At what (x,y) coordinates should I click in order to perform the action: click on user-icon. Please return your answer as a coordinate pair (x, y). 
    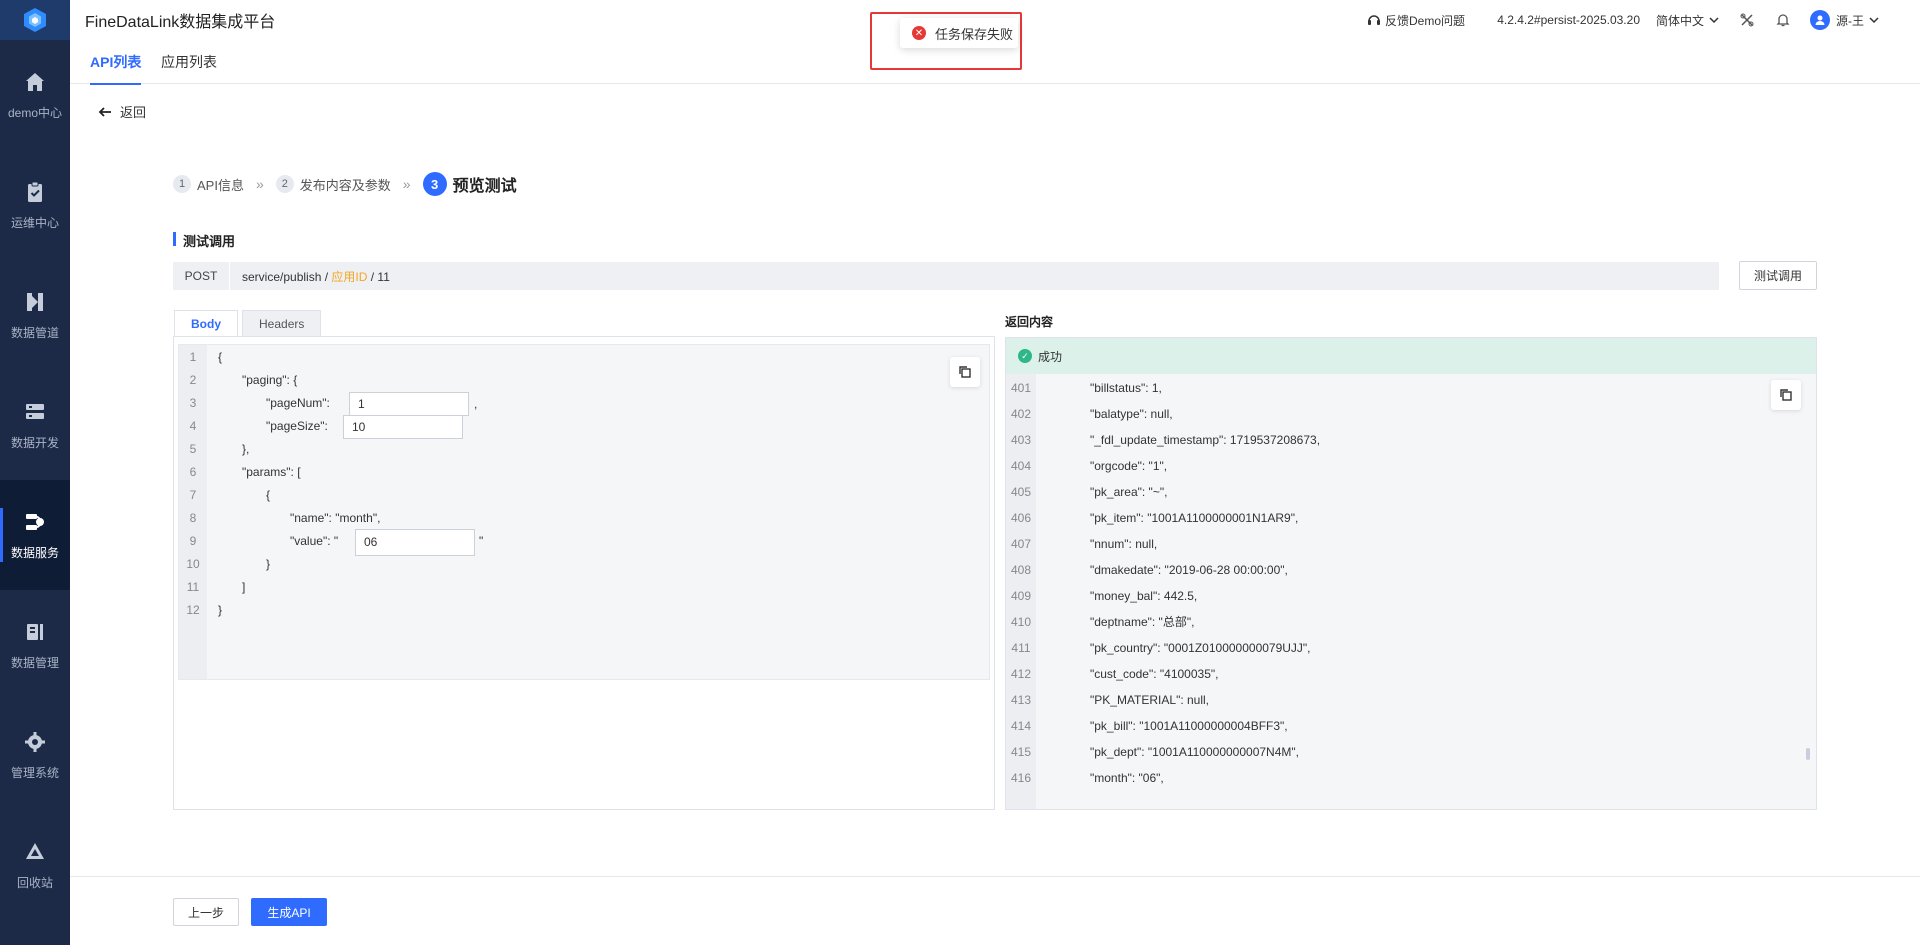
    Looking at the image, I should click on (1820, 20).